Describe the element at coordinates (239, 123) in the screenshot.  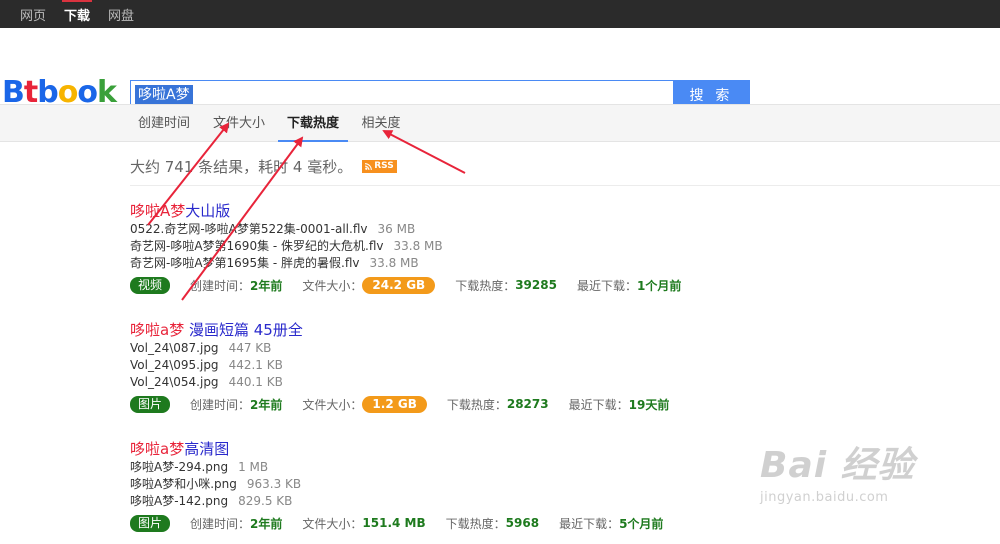
I see `tab-file-size: 文件大小` at that location.